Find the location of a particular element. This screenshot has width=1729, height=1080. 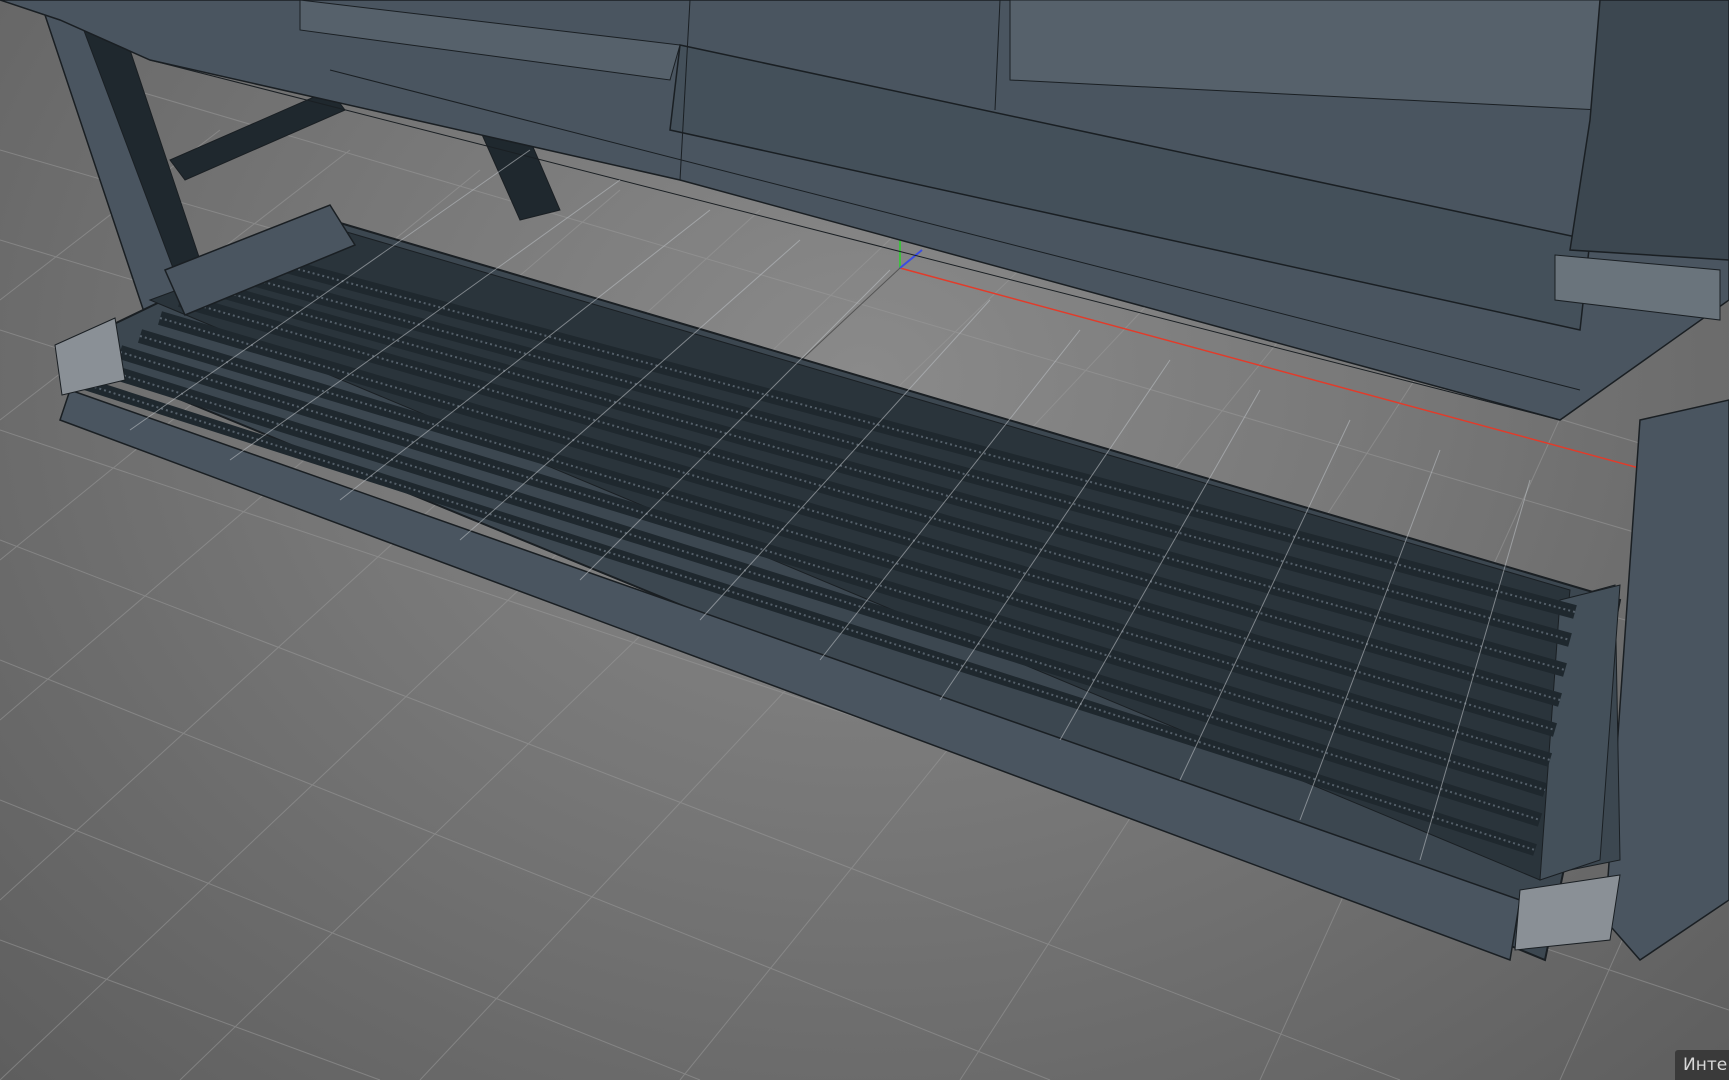

status-label: Инте is located at coordinates (1702, 1065).